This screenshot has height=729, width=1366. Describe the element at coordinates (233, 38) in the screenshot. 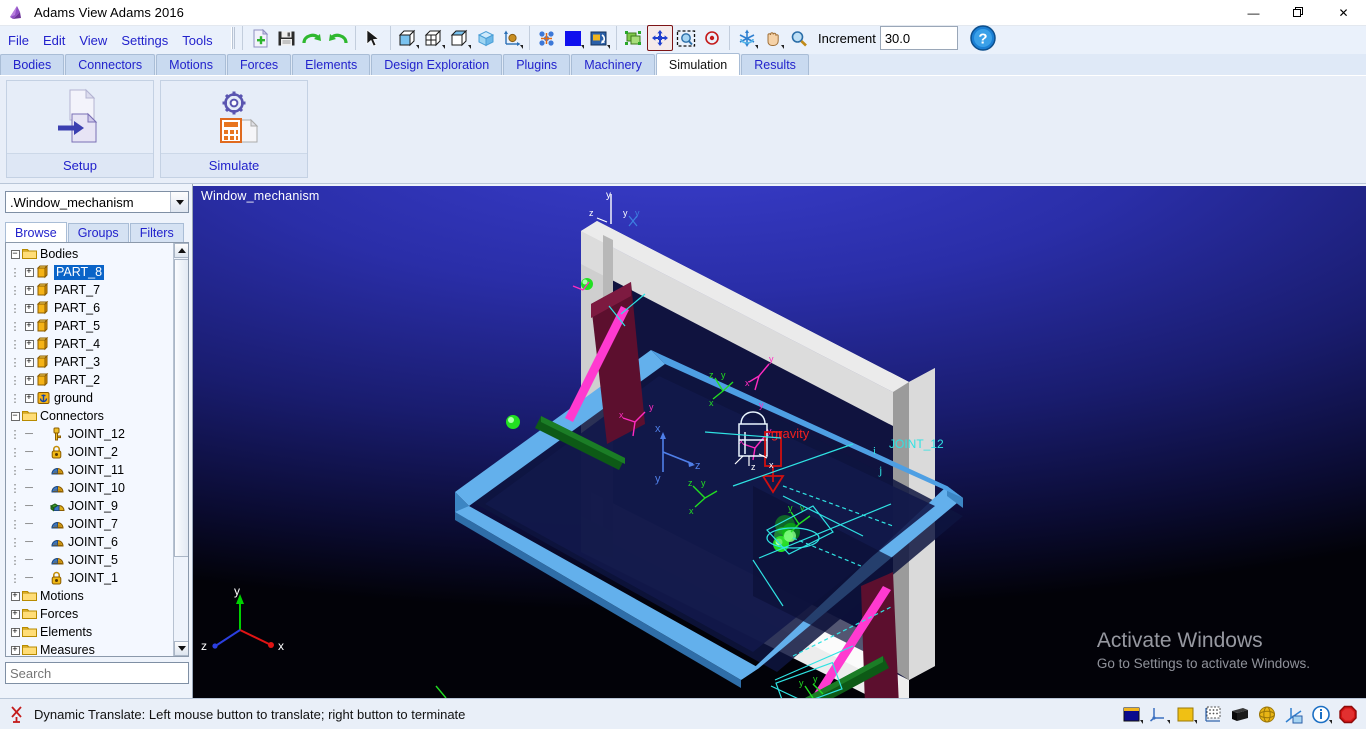

I see `toolbar-grip` at that location.